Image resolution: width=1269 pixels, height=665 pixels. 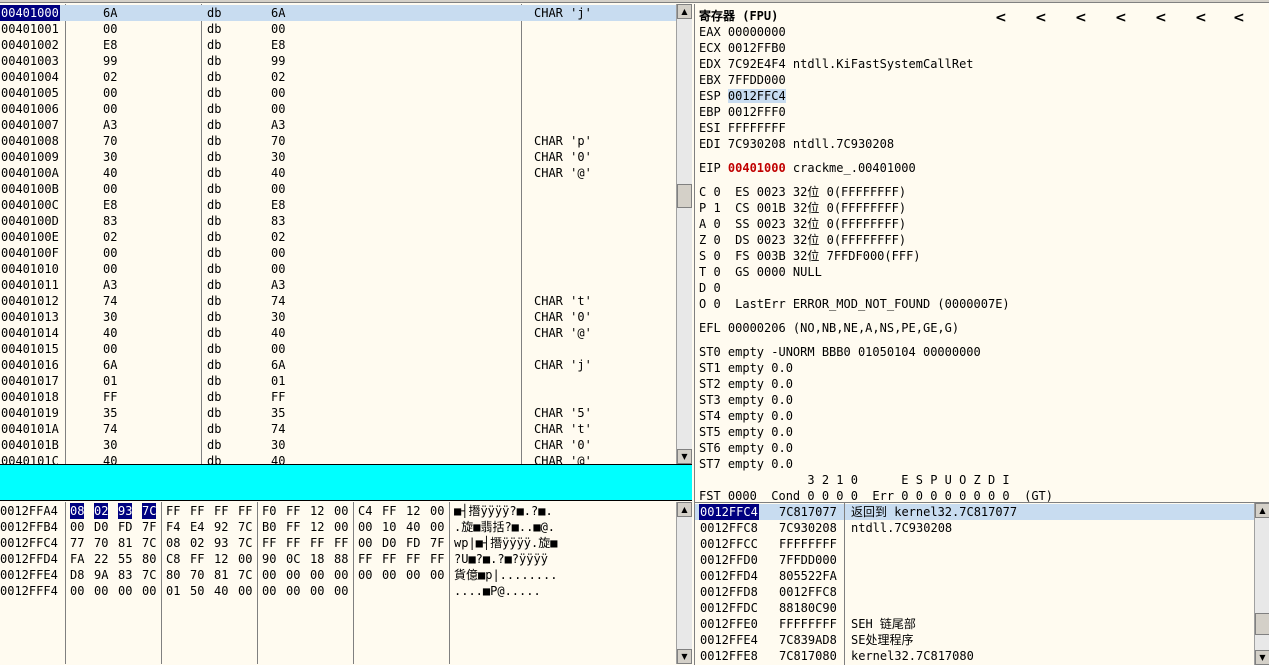 What do you see at coordinates (338, 237) in the screenshot?
I see `disasm-row: 0040100E 02 db 02` at bounding box center [338, 237].